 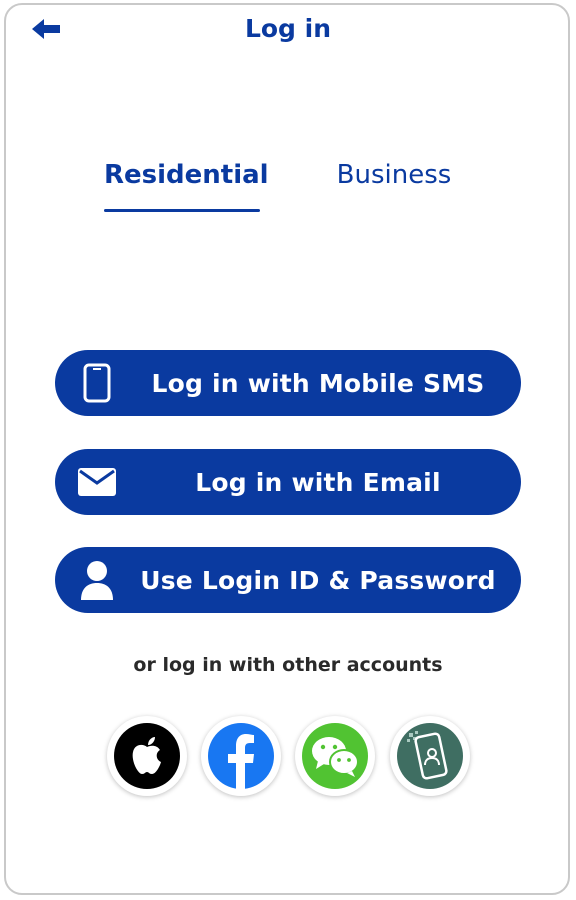 I want to click on mobile-phone-icon, so click(x=97, y=383).